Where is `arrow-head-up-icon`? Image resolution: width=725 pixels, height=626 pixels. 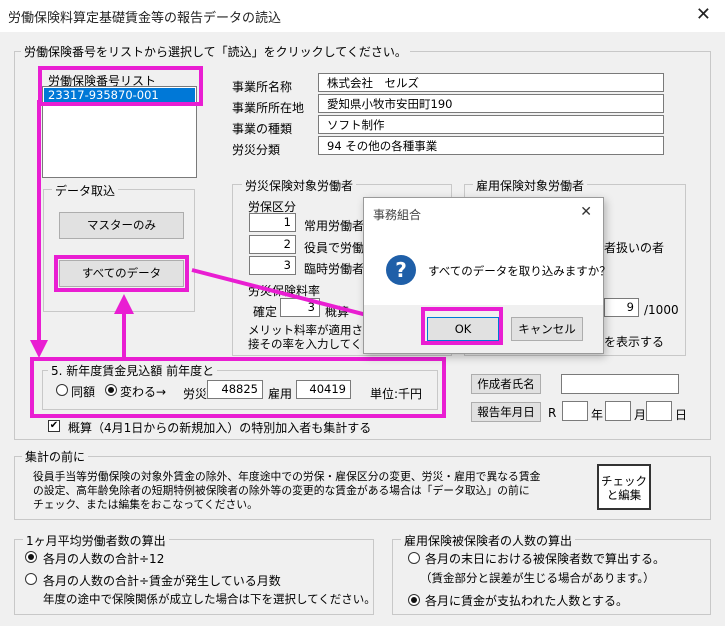
arrow-head-up-icon is located at coordinates (124, 304).